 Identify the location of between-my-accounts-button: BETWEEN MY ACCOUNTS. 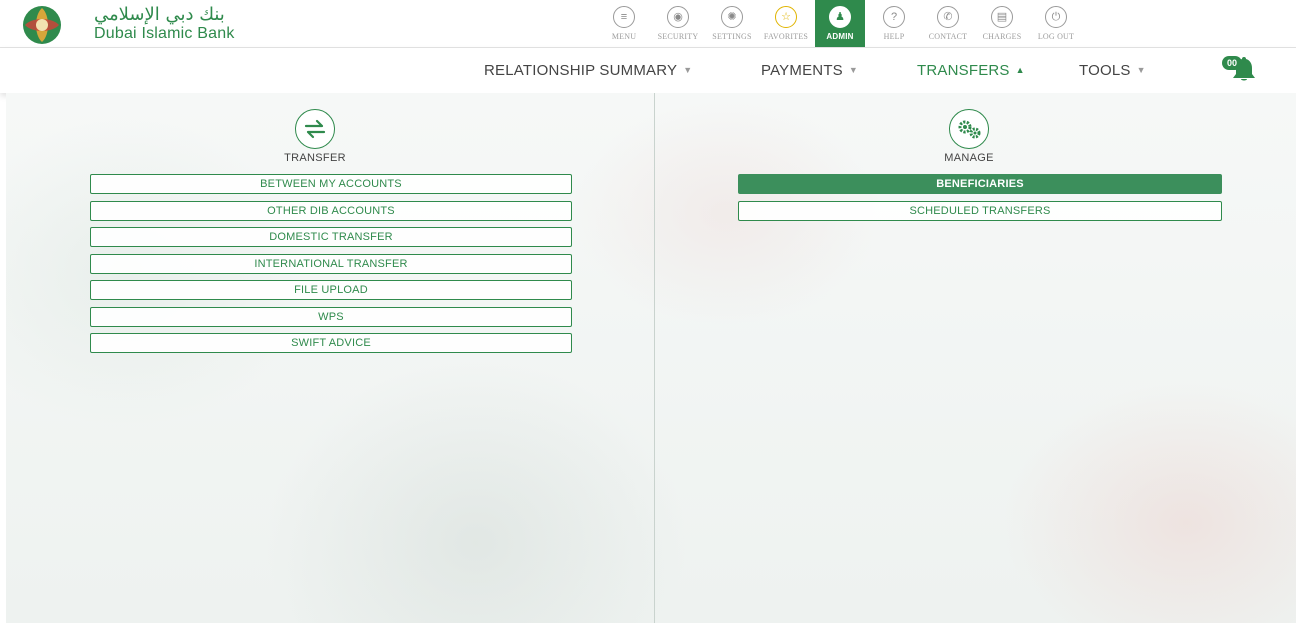
(331, 184).